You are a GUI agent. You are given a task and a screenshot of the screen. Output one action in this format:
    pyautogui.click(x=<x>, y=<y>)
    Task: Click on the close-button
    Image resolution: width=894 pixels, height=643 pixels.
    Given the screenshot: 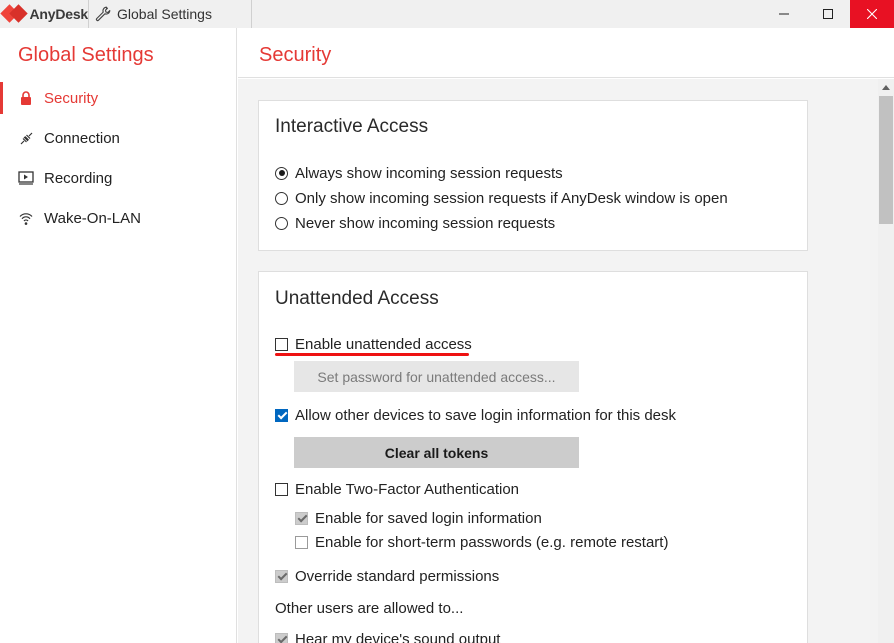 What is the action you would take?
    pyautogui.click(x=872, y=14)
    